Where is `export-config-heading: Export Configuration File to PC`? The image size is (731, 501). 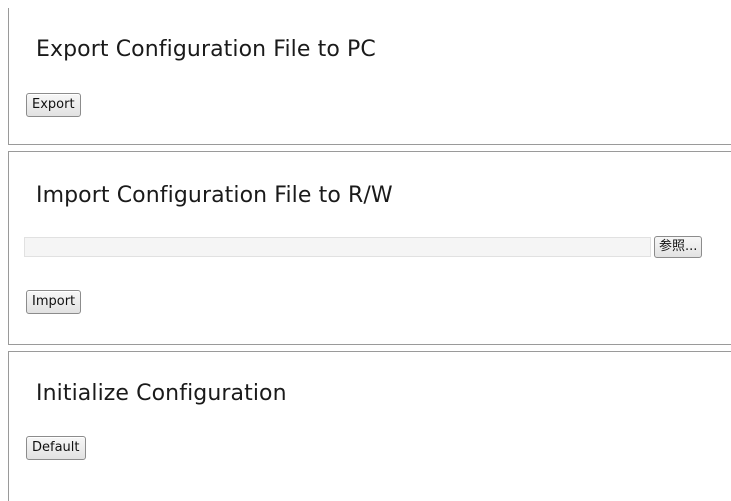
export-config-heading: Export Configuration File to PC is located at coordinates (206, 49).